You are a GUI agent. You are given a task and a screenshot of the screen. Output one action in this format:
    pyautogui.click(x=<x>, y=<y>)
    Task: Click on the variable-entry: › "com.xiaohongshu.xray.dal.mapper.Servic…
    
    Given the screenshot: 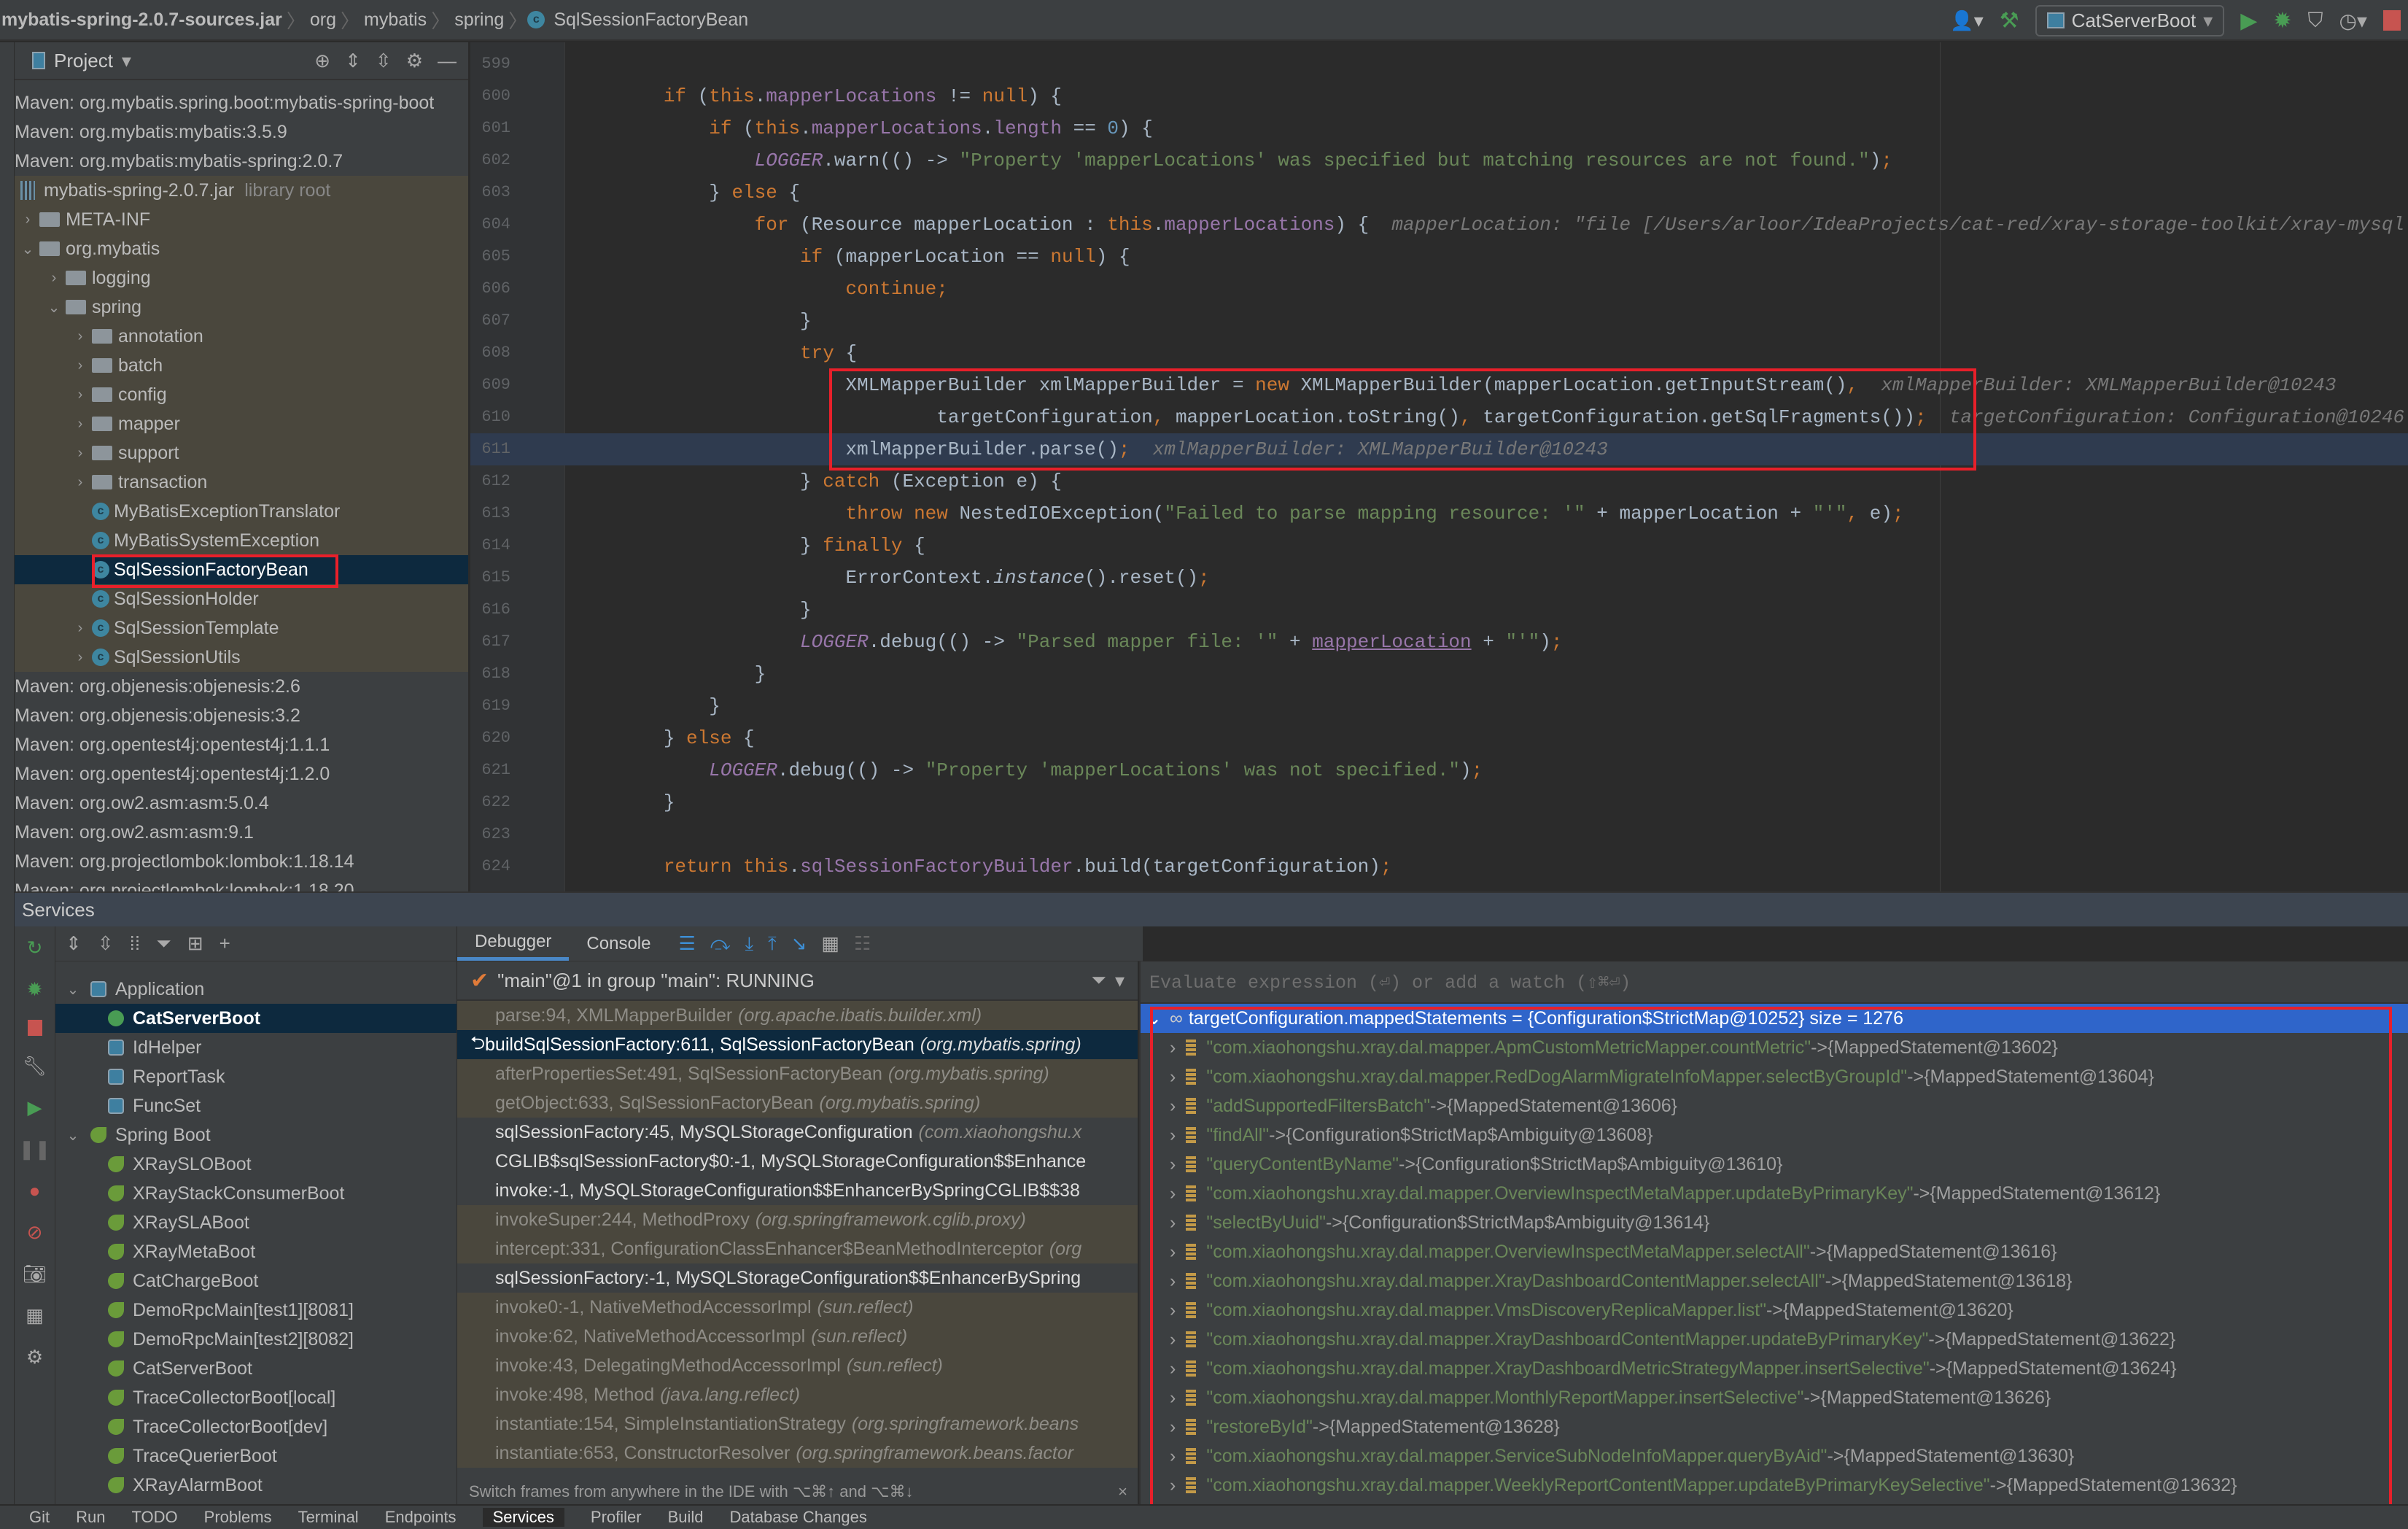 What is the action you would take?
    pyautogui.click(x=1774, y=1456)
    